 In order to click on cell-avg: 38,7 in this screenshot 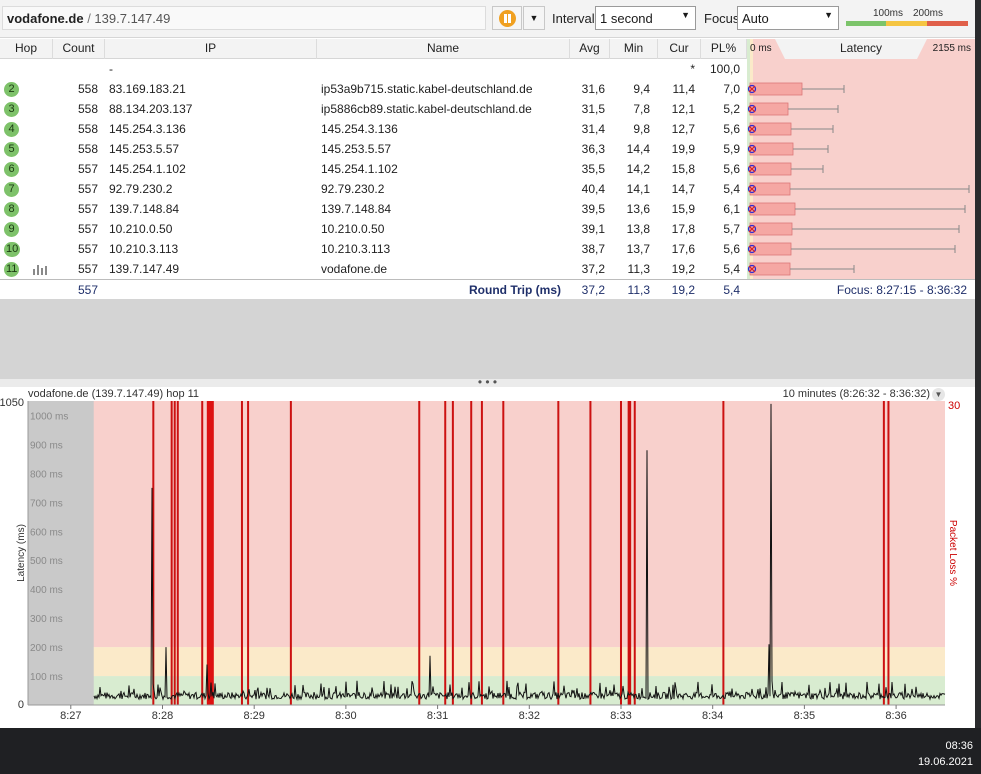, I will do `click(593, 249)`.